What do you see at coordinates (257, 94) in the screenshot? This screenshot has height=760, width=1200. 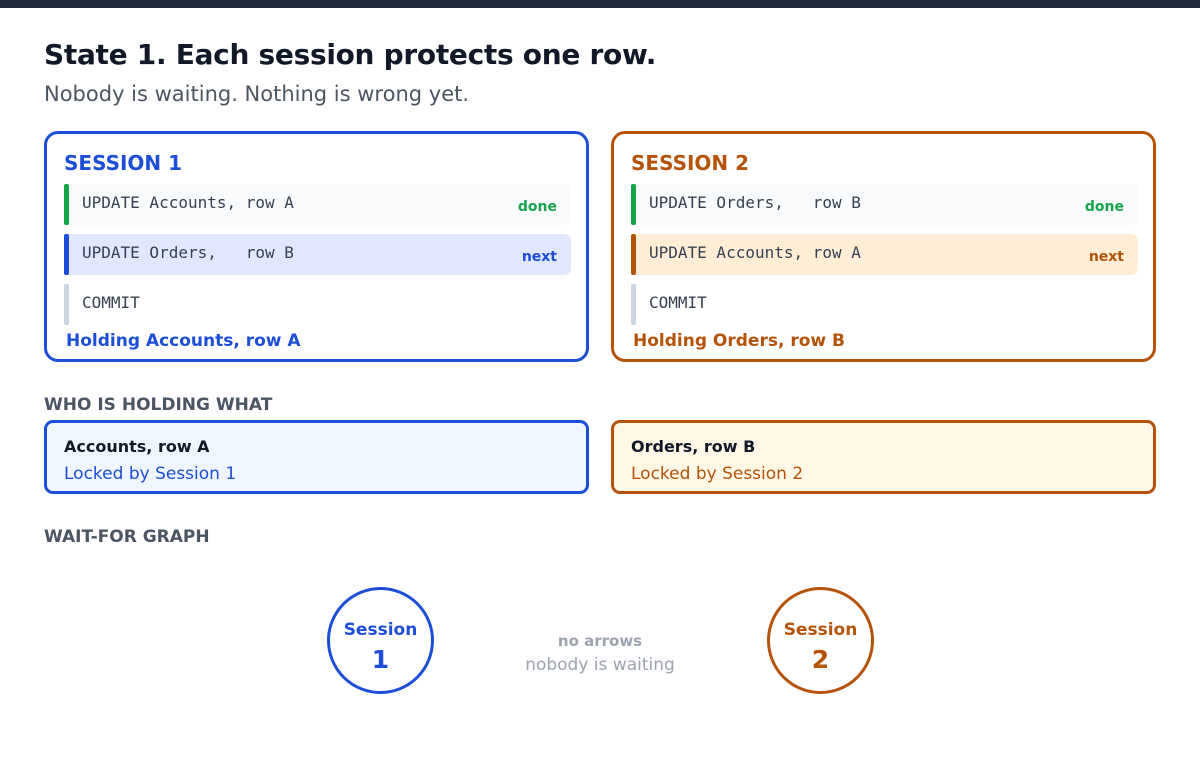 I see `page-subtitle: Nobody is waiting. Nothing is wrong yet.` at bounding box center [257, 94].